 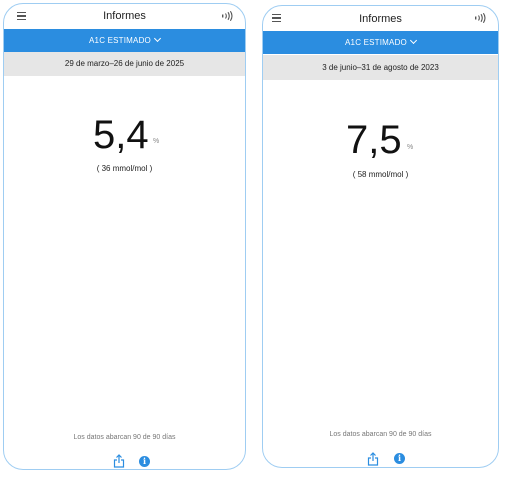 What do you see at coordinates (380, 174) in the screenshot?
I see `mmol-value: ( 58 mmol/mol )` at bounding box center [380, 174].